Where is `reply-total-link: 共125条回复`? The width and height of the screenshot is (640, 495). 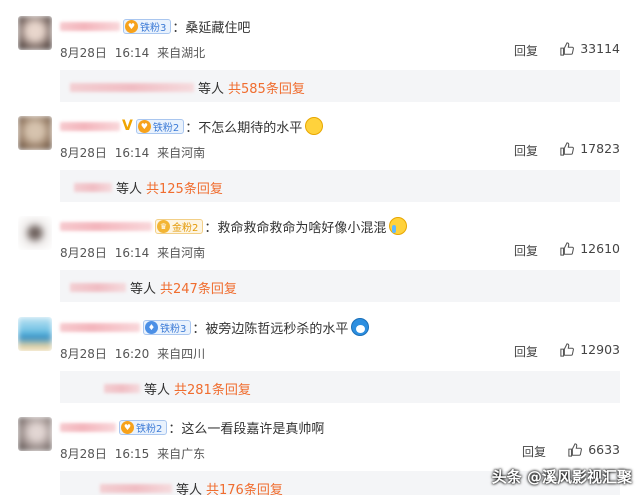
reply-total-link: 共125条回复 is located at coordinates (184, 187).